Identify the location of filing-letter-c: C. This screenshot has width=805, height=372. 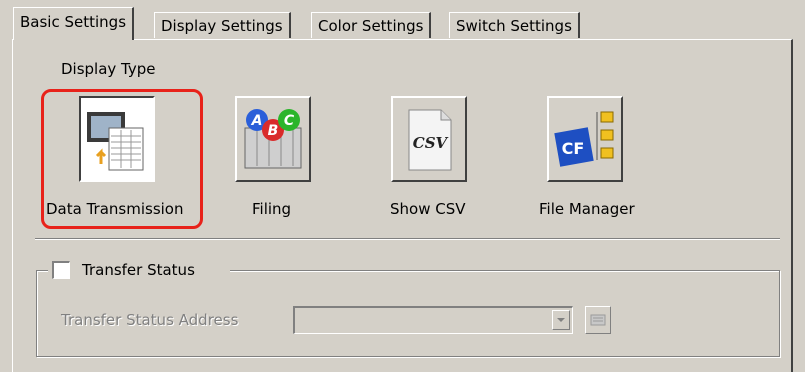
(289, 121).